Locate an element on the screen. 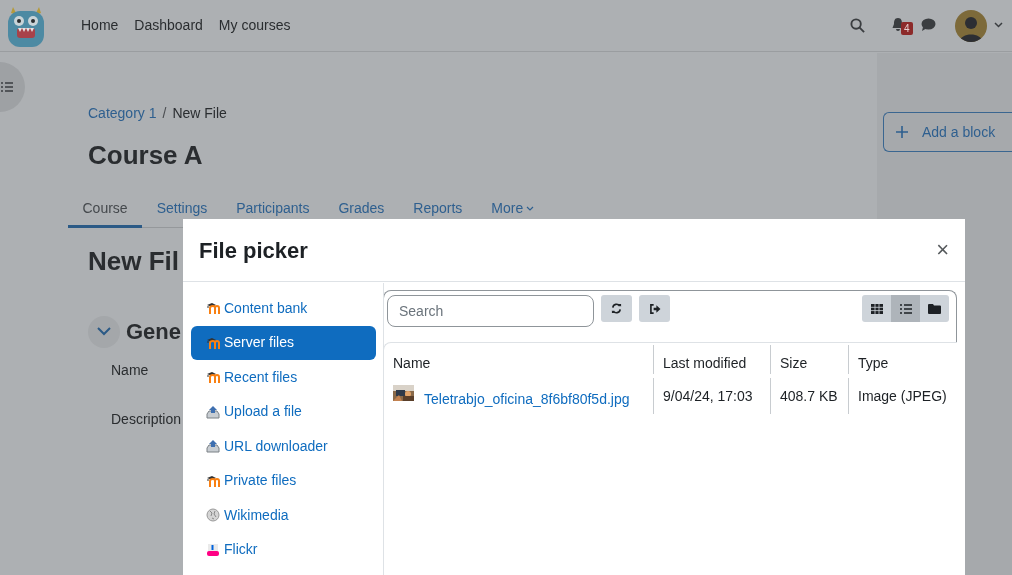  chevron-icon is located at coordinates (104, 331).